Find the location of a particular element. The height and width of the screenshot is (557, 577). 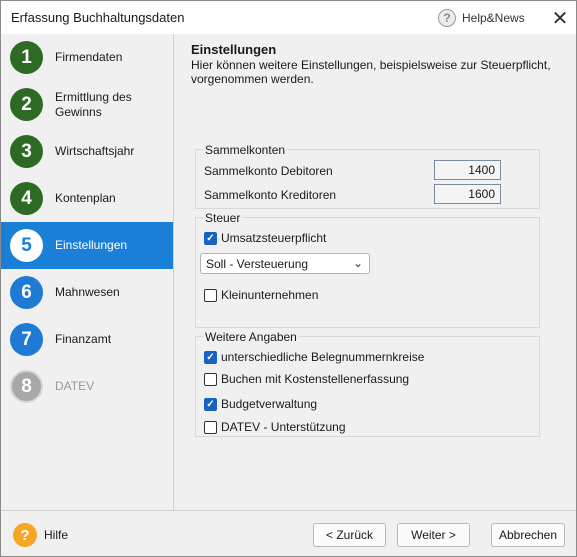

belegnummernkreise-checkbox: ✓ unterschiedliche Belegnummernkreise is located at coordinates (314, 357).